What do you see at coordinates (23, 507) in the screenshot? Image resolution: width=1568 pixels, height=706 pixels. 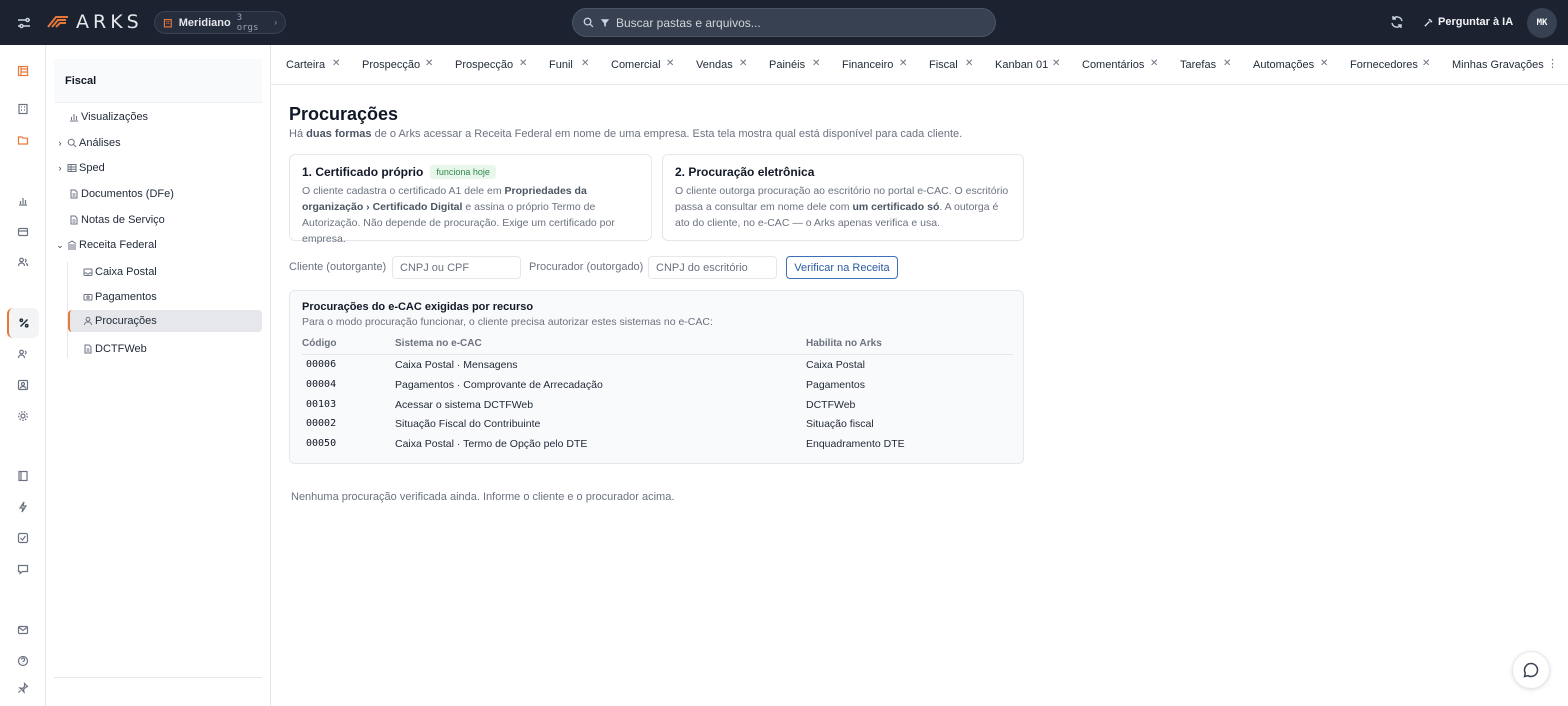 I see `lightning-icon` at bounding box center [23, 507].